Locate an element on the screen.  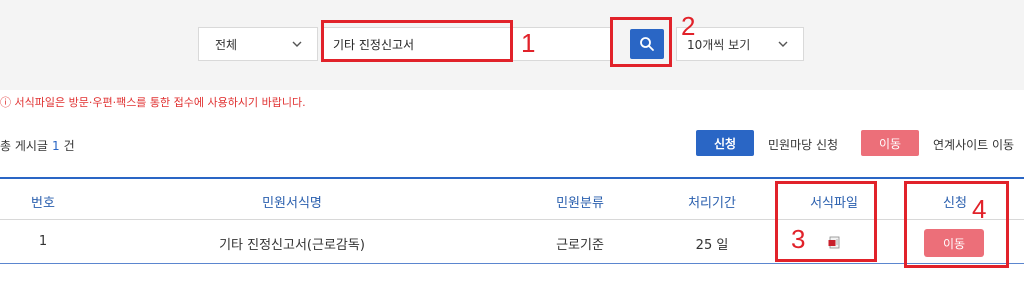
row-divider is located at coordinates (512, 263).